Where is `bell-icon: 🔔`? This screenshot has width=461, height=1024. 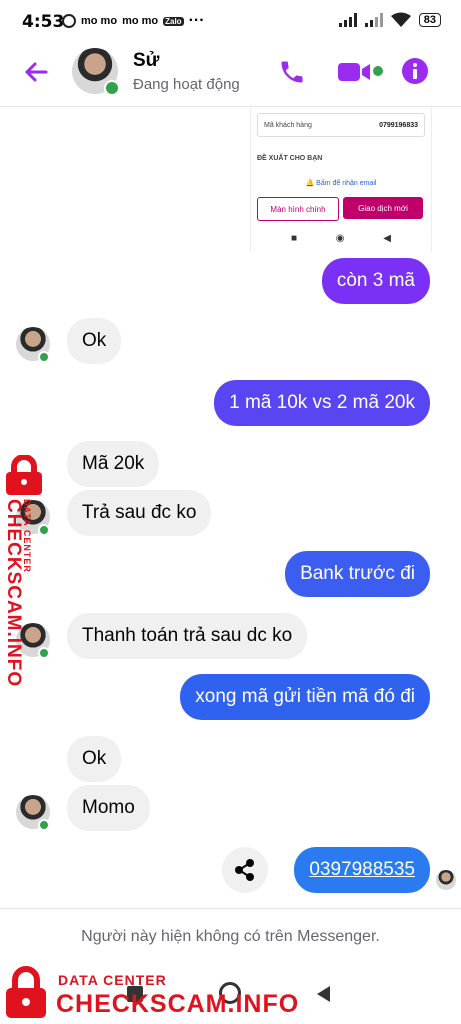 bell-icon: 🔔 is located at coordinates (310, 183).